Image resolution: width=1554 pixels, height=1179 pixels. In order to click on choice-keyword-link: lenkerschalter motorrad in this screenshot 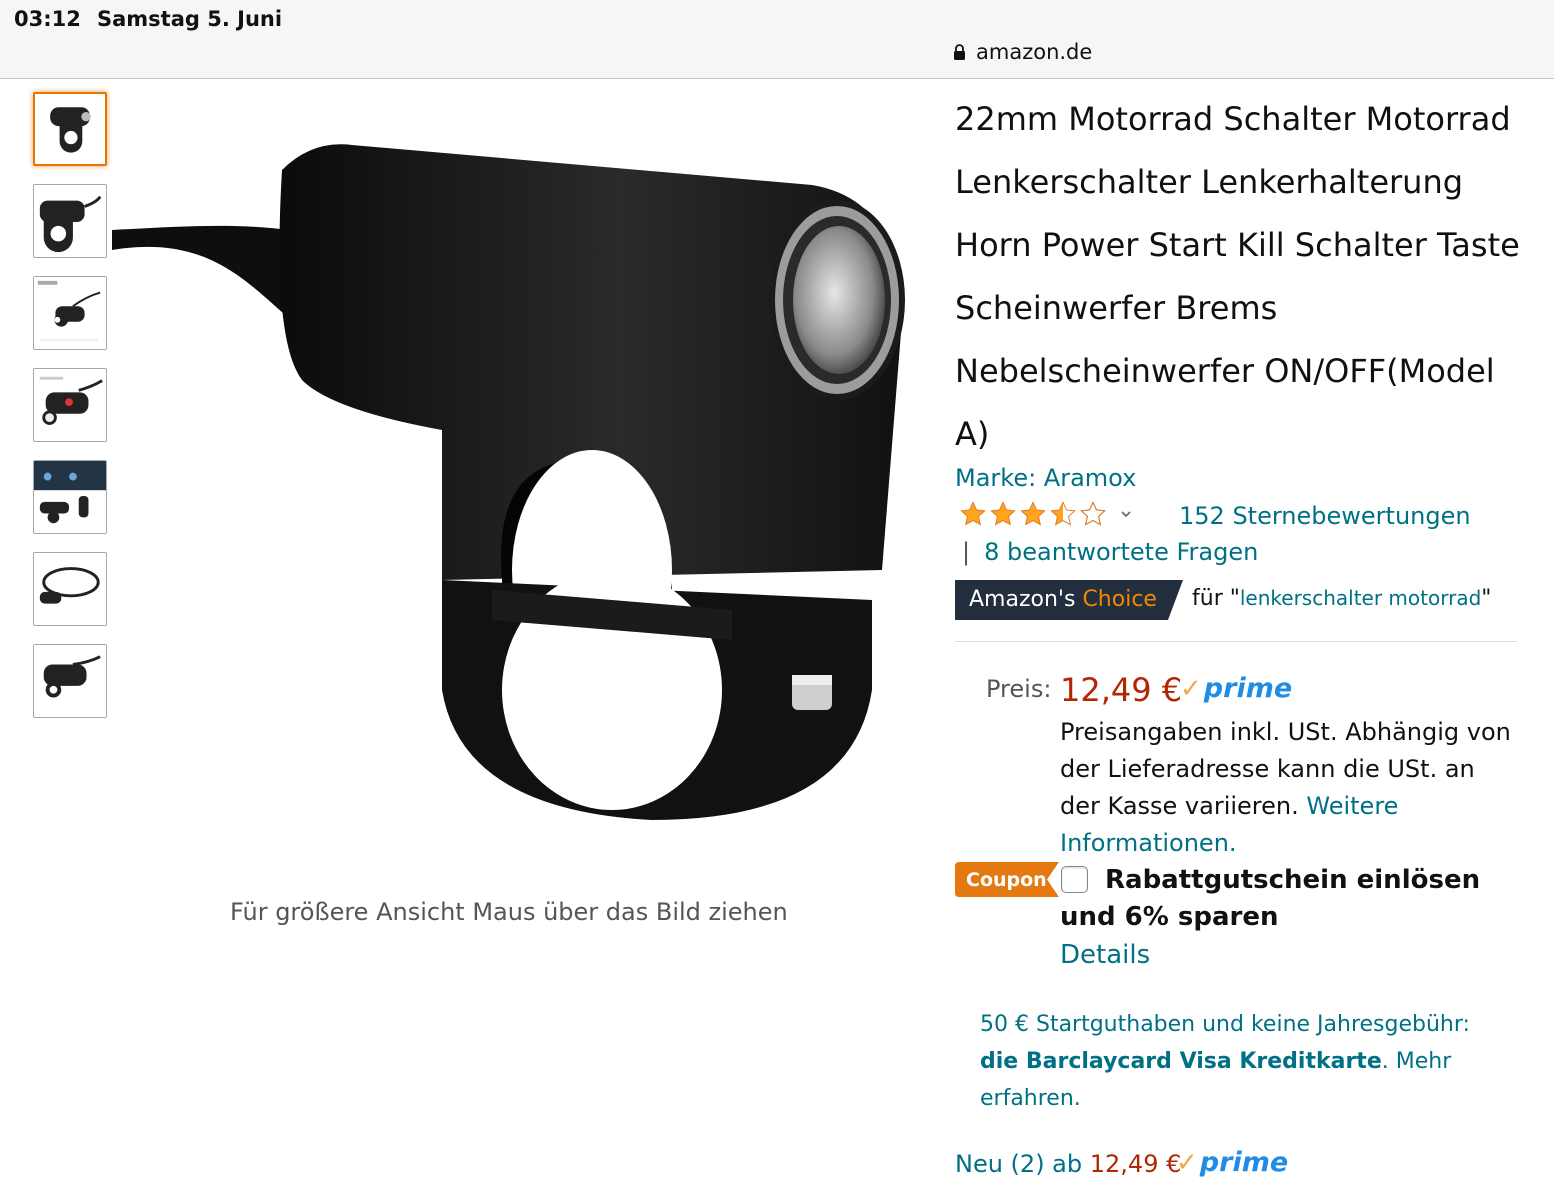, I will do `click(1360, 598)`.